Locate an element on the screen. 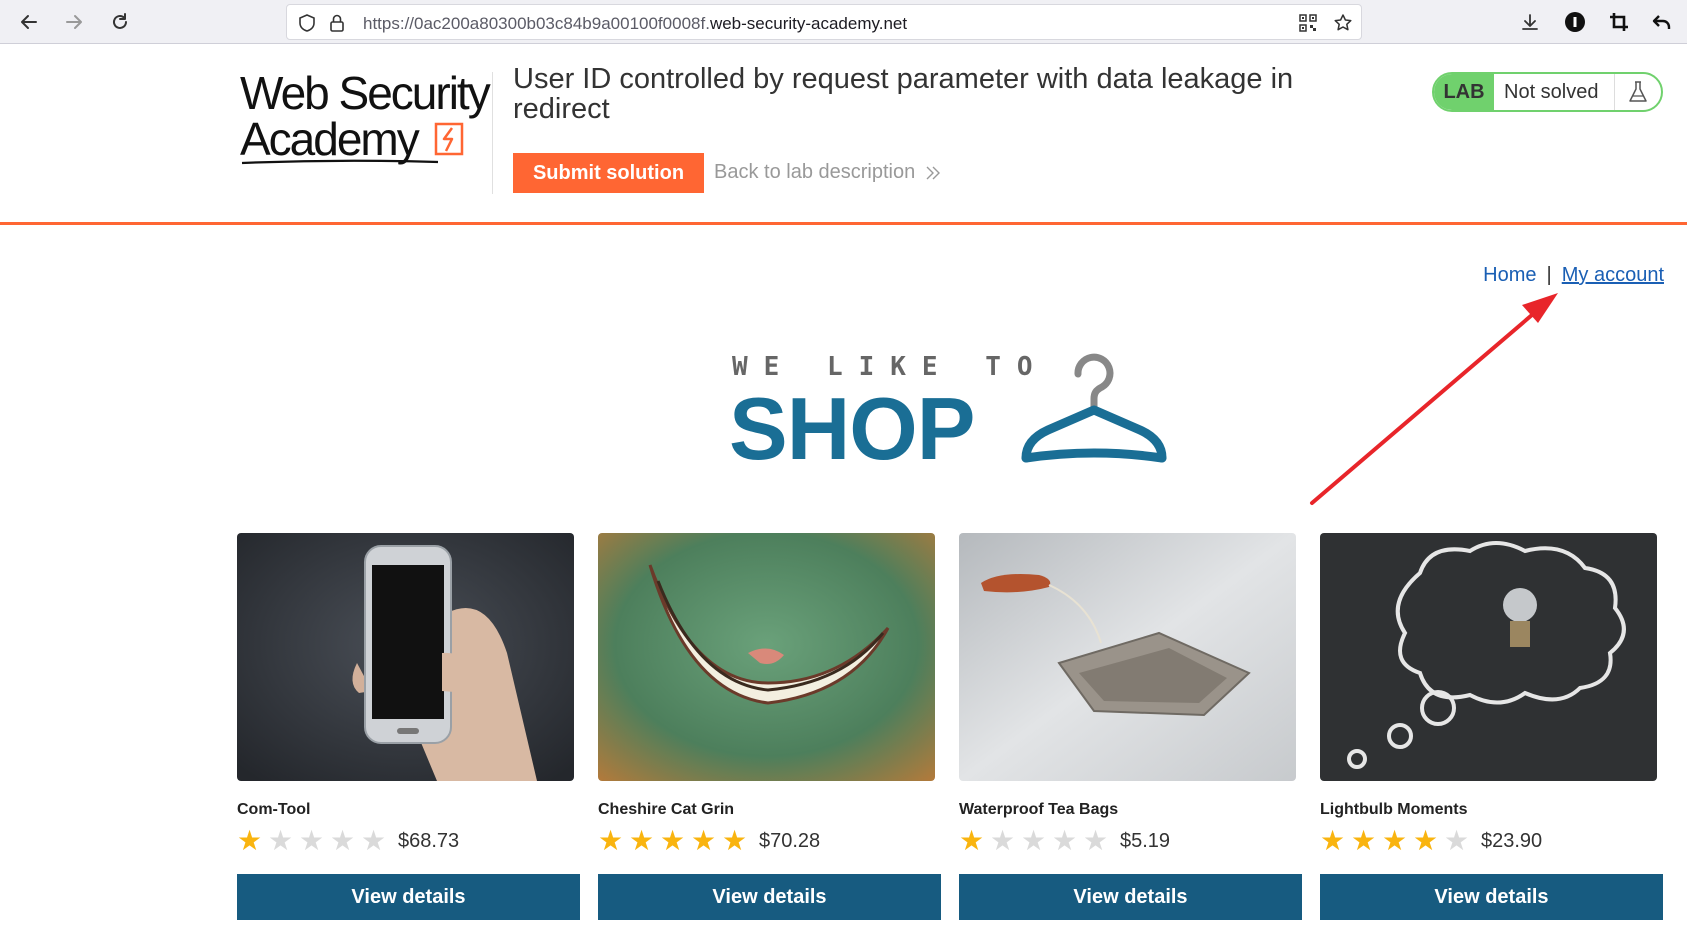 This screenshot has width=1687, height=938. product-price: $68.73 is located at coordinates (429, 840).